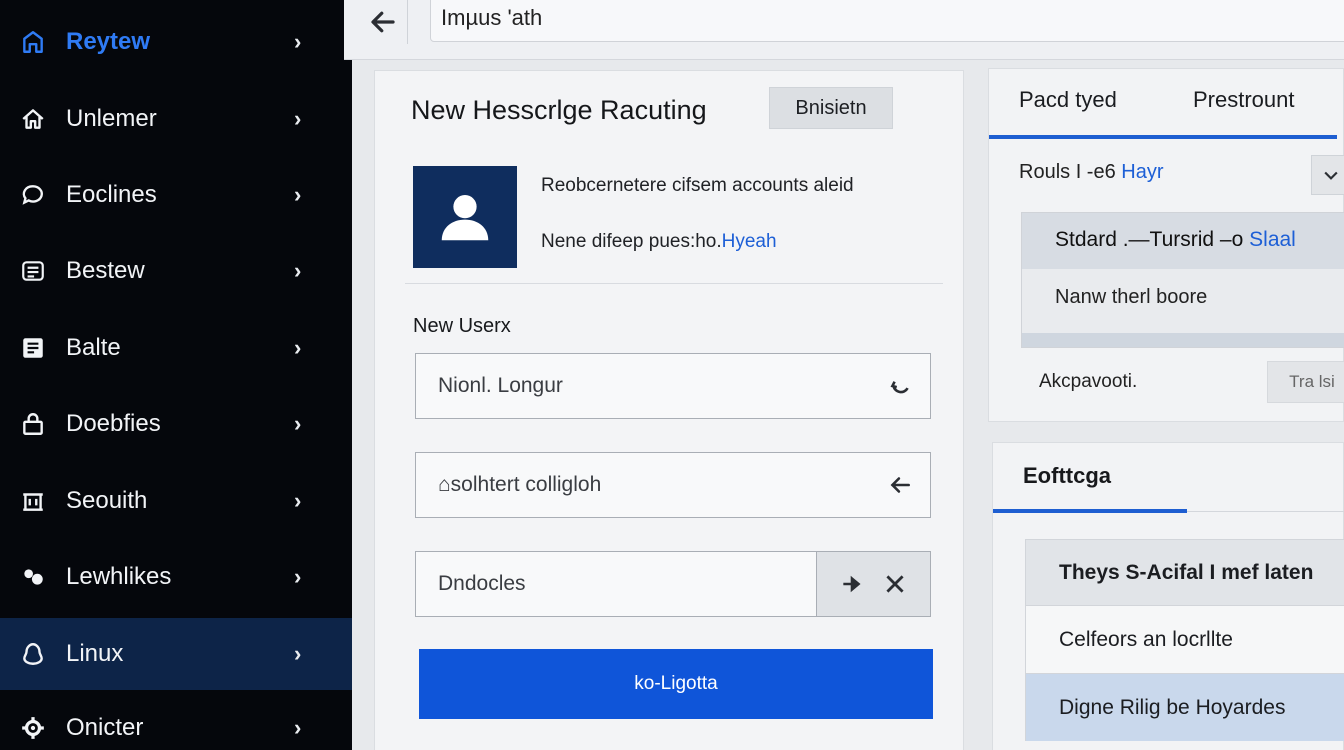  I want to click on sidebar-item-onicter: Onicter ›, so click(176, 721).